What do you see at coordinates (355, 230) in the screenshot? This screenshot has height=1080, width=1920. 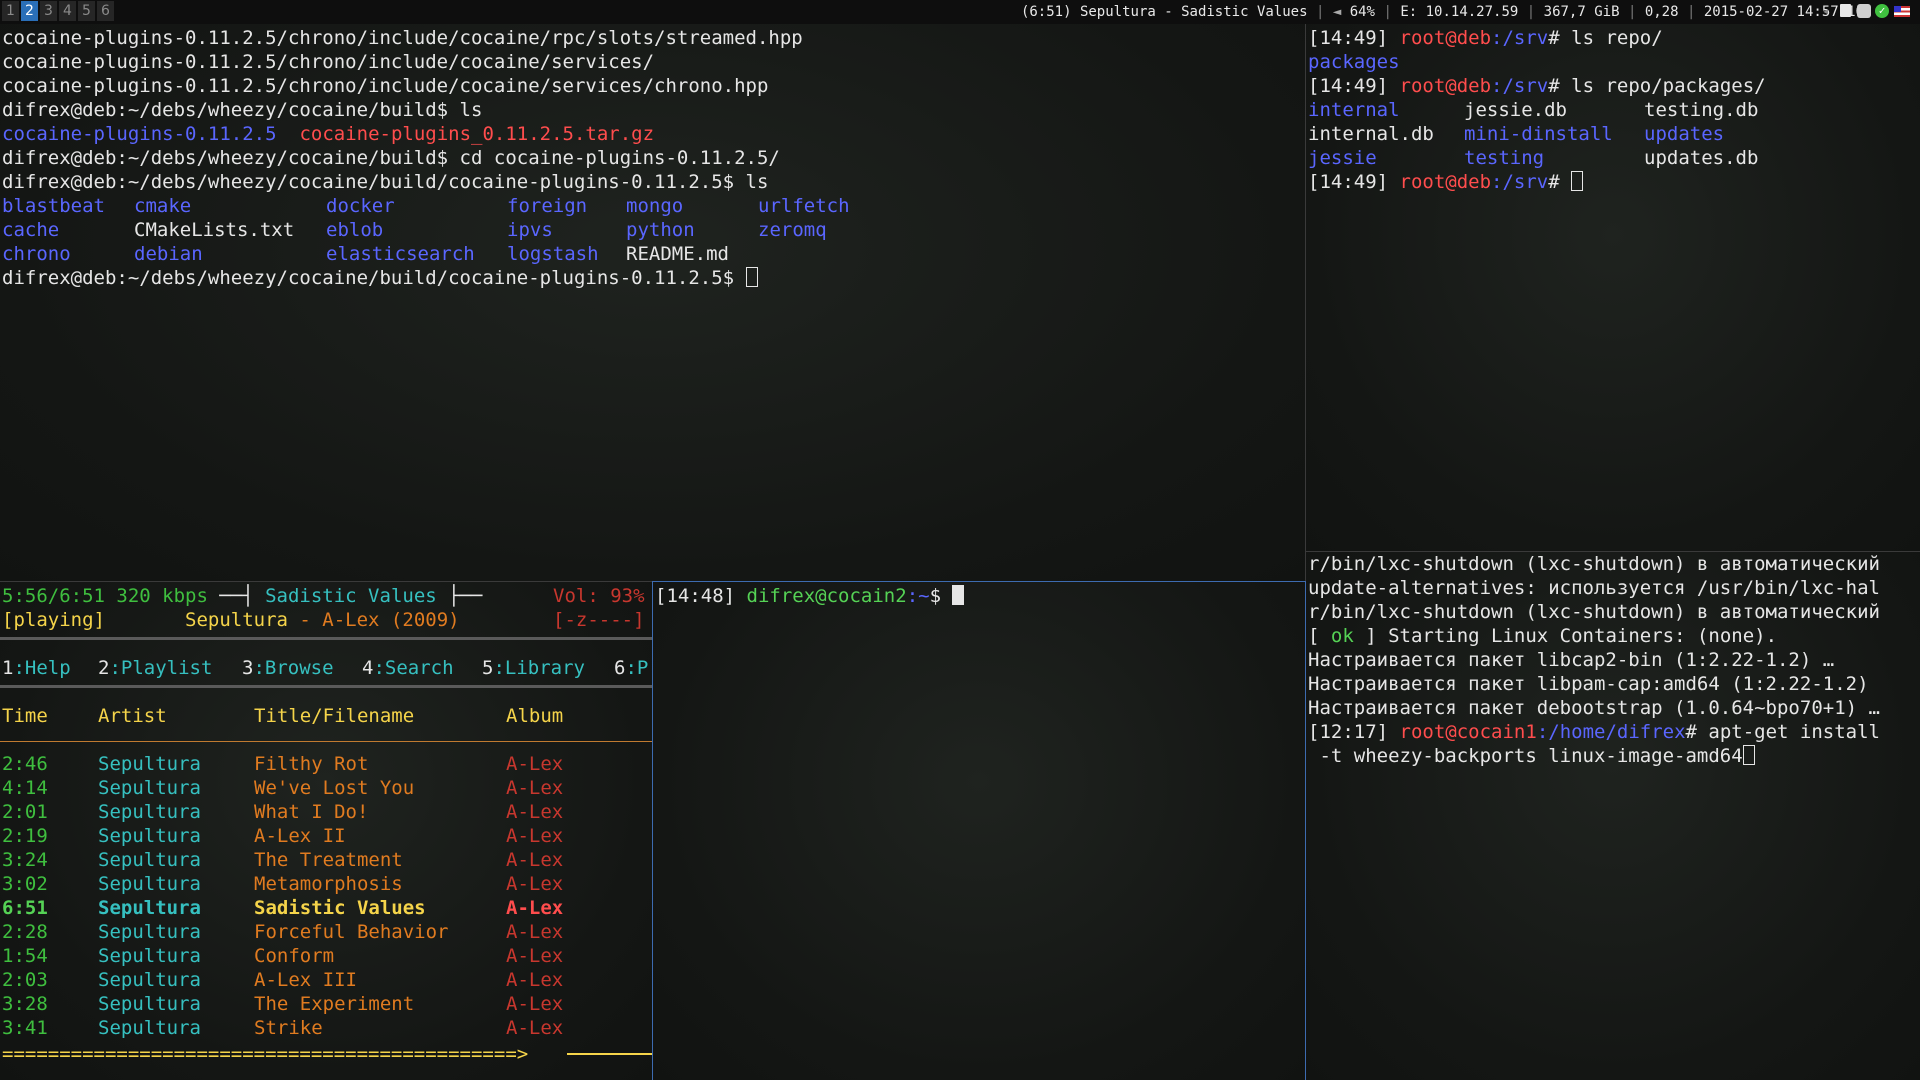 I see `dir-entry: eblob` at bounding box center [355, 230].